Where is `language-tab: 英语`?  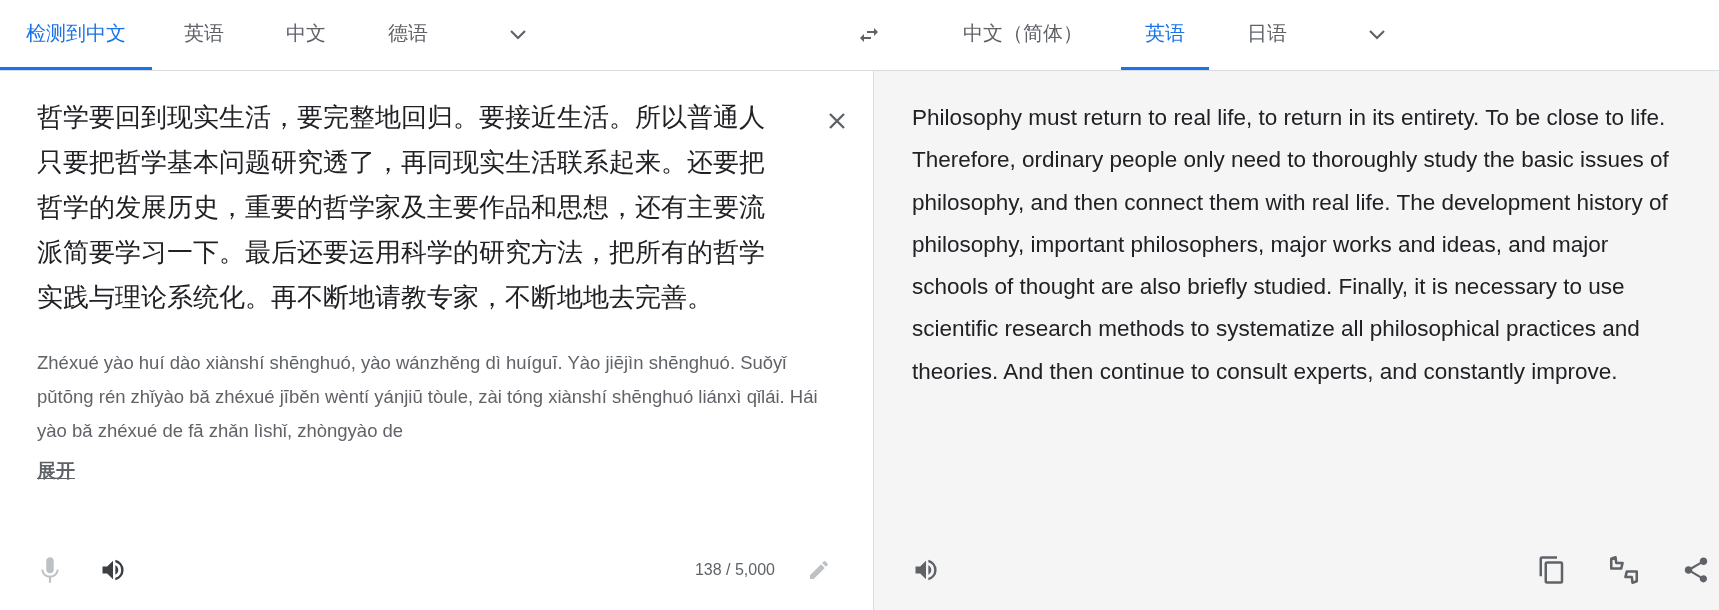 language-tab: 英语 is located at coordinates (204, 35).